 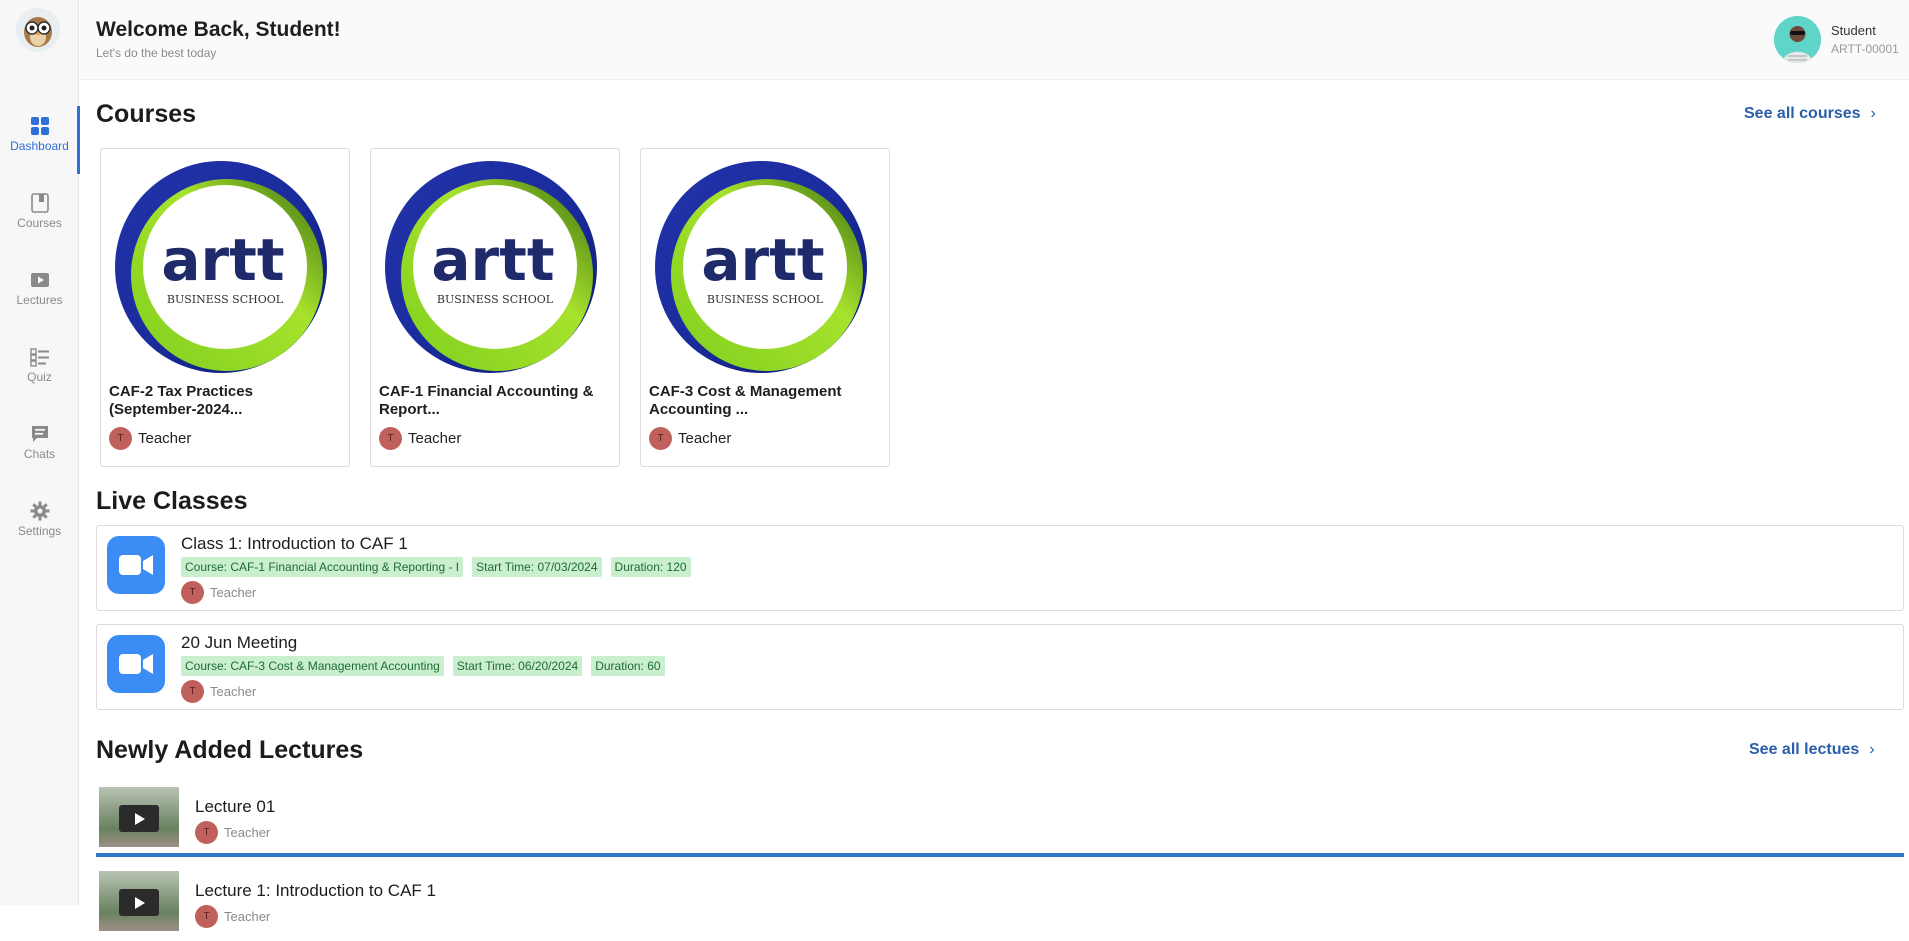 I want to click on live-class-row: Class 1: Introduction to CAF 1 Course, so click(x=1000, y=568).